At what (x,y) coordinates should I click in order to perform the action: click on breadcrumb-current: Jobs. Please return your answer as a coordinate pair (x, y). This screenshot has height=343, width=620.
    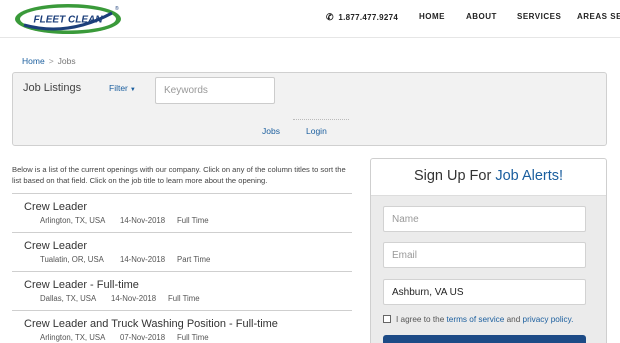
    Looking at the image, I should click on (66, 61).